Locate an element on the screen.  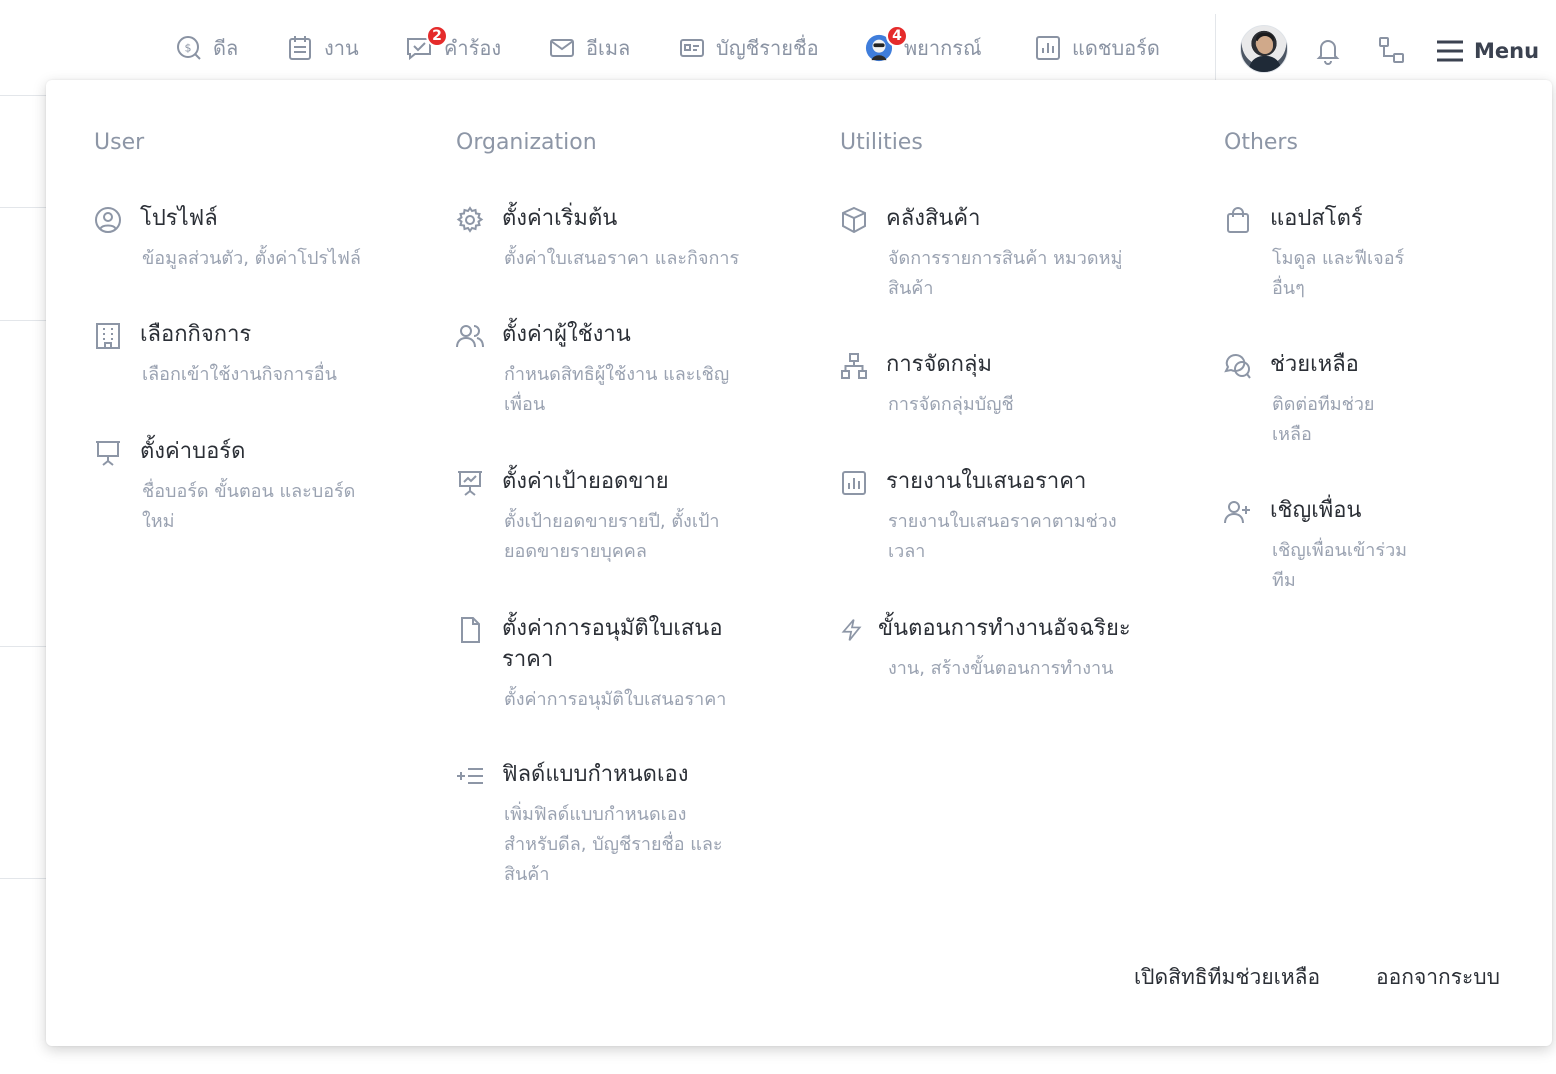
hierarchy-icon is located at coordinates (854, 366).